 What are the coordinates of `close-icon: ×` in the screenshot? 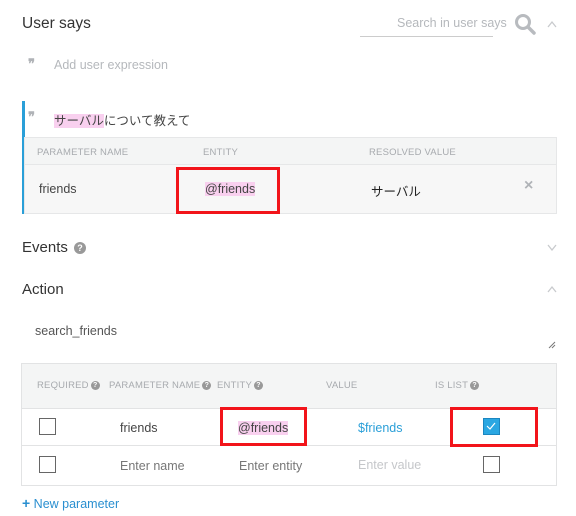 It's located at (528, 186).